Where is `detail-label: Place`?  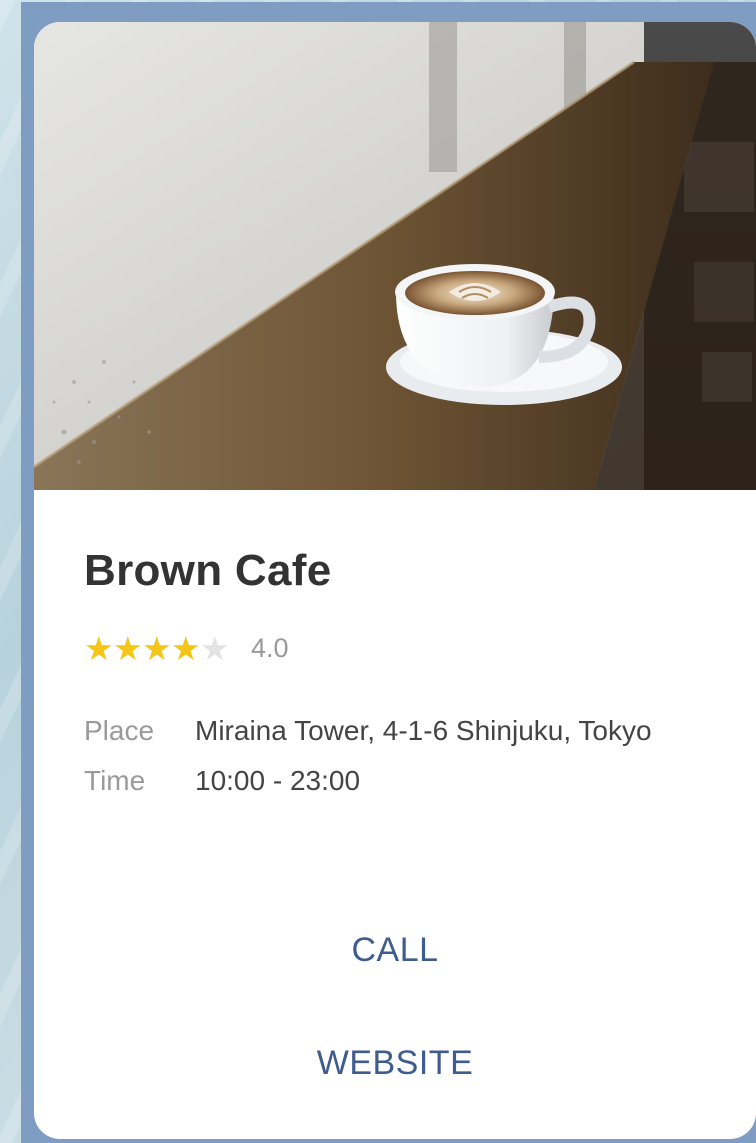 detail-label: Place is located at coordinates (119, 730).